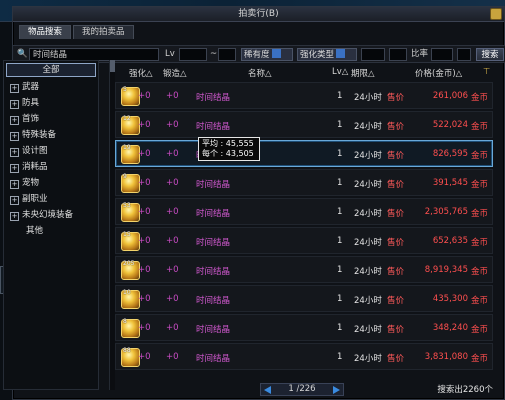 The image size is (505, 400). What do you see at coordinates (398, 54) in the screenshot?
I see `enhance-max-input` at bounding box center [398, 54].